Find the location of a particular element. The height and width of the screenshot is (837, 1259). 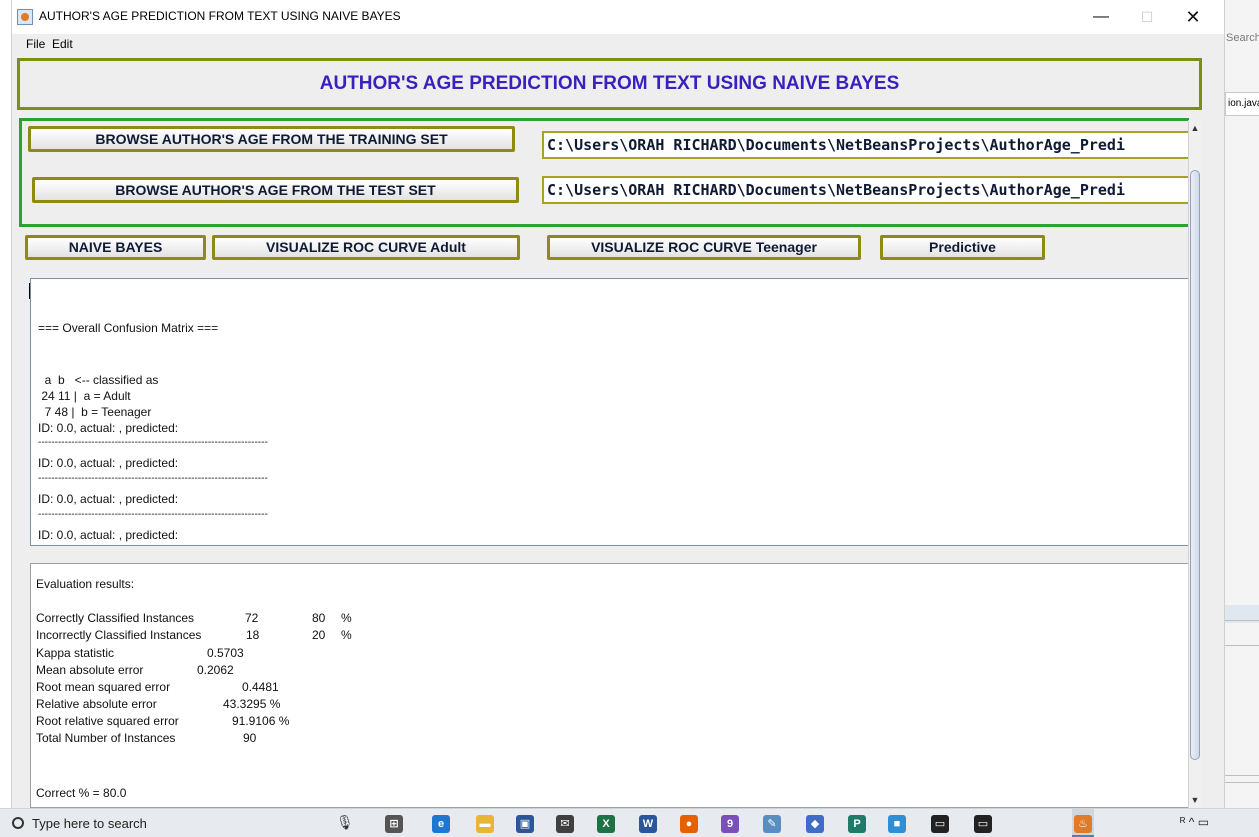

java-app-icon is located at coordinates (25, 17).